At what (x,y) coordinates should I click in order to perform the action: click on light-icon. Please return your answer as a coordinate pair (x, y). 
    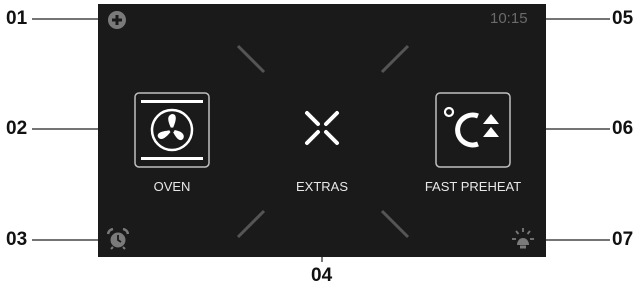
    Looking at the image, I should click on (523, 238).